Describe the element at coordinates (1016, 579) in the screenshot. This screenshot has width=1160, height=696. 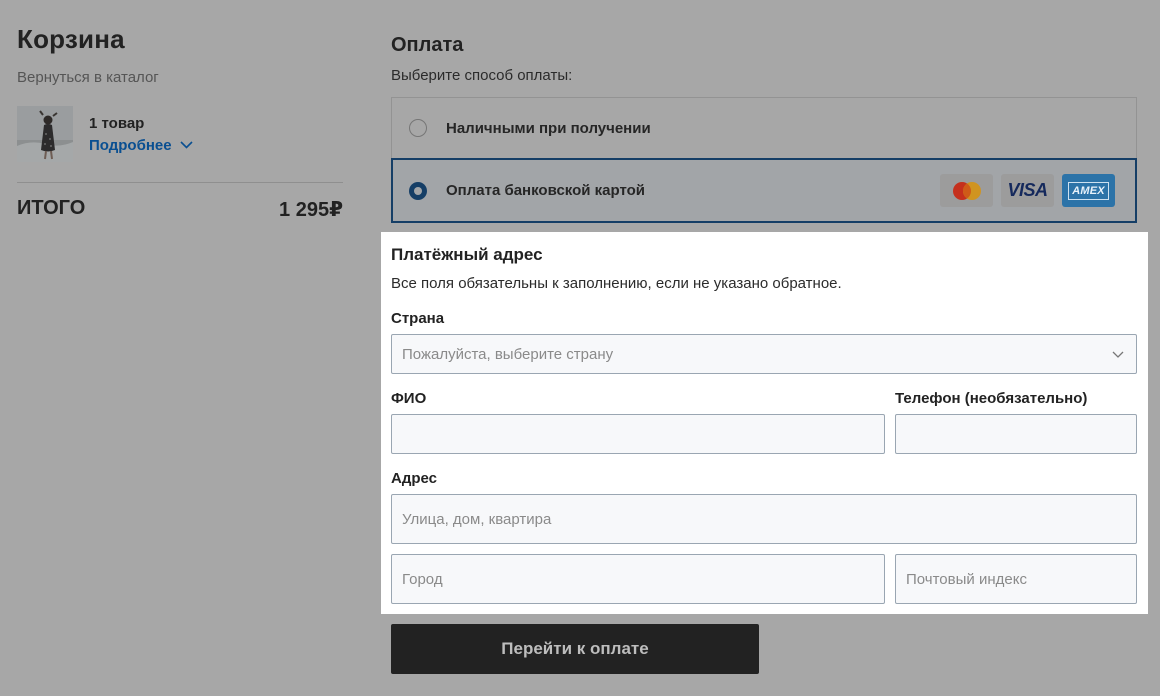
I see `zip-input` at that location.